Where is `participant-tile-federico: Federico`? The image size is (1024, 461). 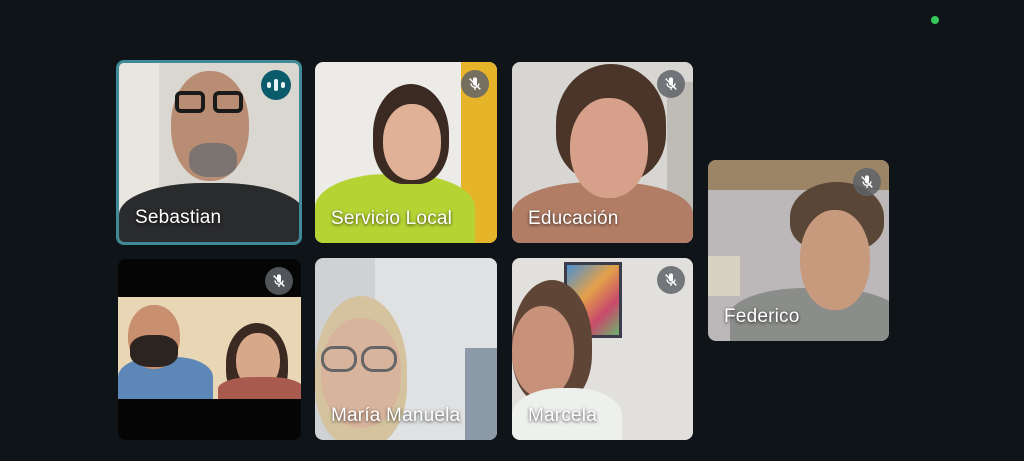 participant-tile-federico: Federico is located at coordinates (798, 250).